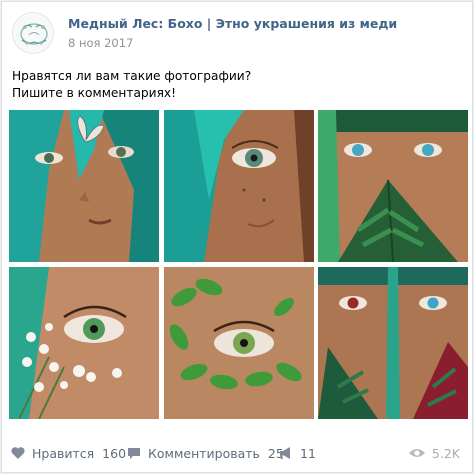 The height and width of the screenshot is (474, 474). What do you see at coordinates (286, 453) in the screenshot?
I see `share-megaphone-icon` at bounding box center [286, 453].